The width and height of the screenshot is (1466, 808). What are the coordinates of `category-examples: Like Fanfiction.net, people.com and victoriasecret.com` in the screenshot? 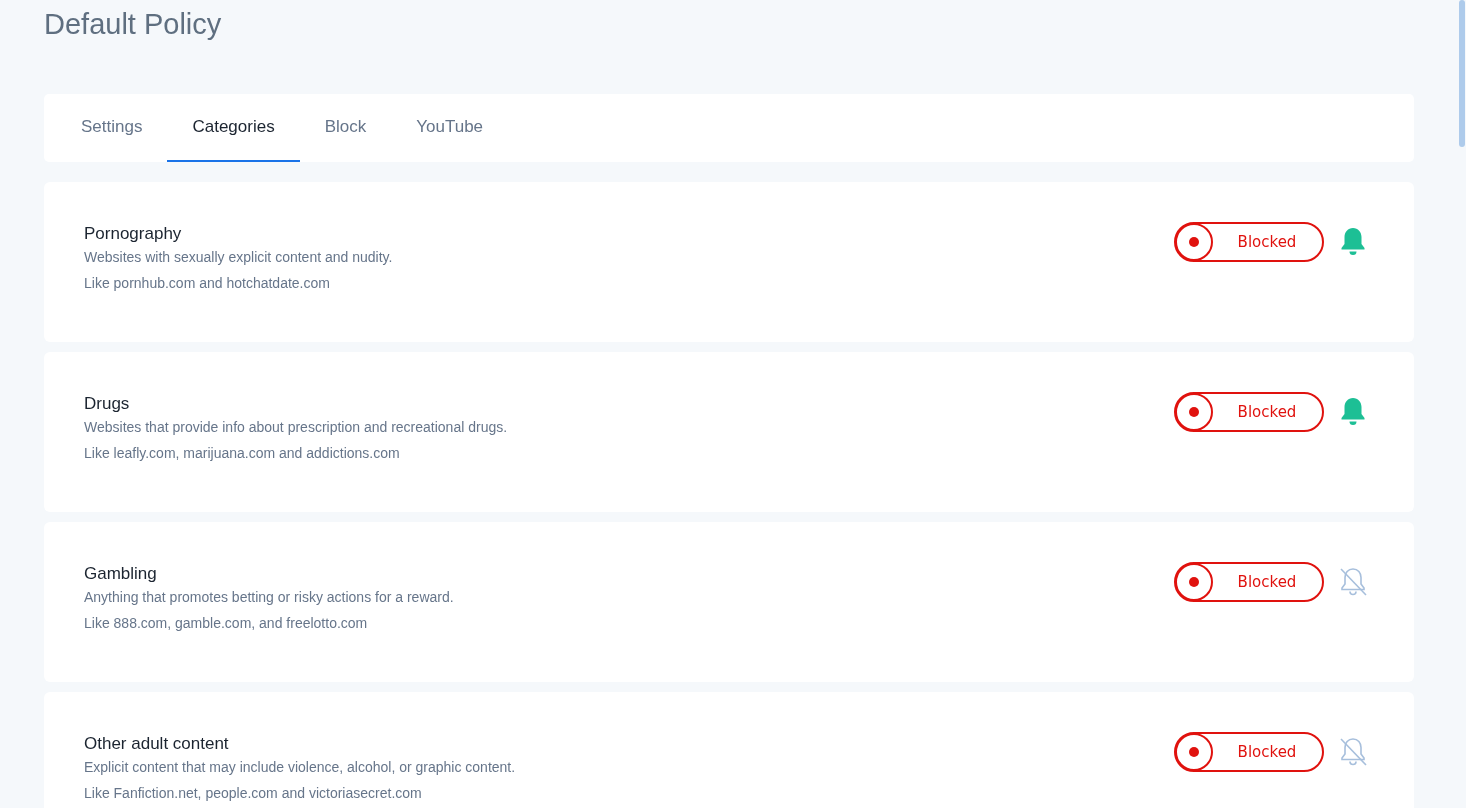 It's located at (253, 793).